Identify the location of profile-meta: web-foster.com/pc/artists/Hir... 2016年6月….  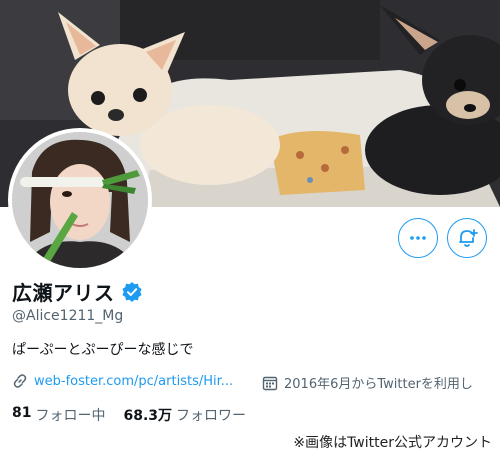
(256, 383).